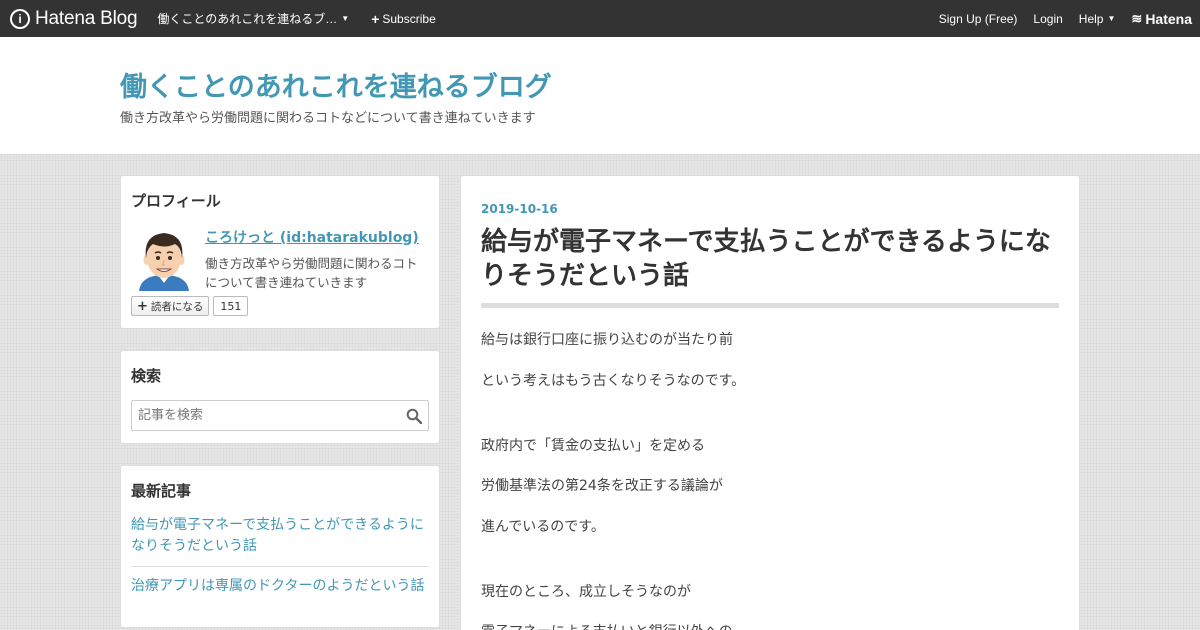 Image resolution: width=1200 pixels, height=630 pixels. What do you see at coordinates (231, 306) in the screenshot?
I see `reader-count-badge: 151` at bounding box center [231, 306].